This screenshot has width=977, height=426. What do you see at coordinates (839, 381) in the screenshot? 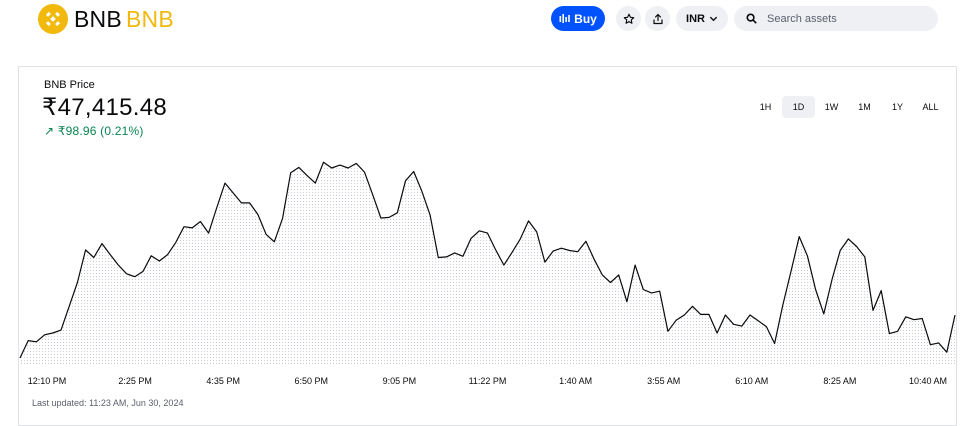
I see `x-tick-label: 8:25 AM` at bounding box center [839, 381].